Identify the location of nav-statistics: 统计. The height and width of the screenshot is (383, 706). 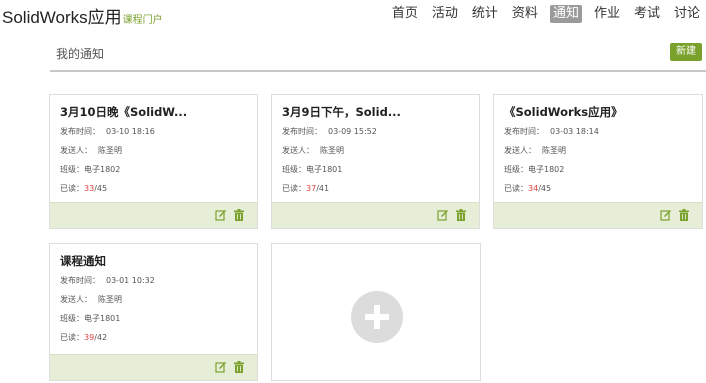
(485, 14).